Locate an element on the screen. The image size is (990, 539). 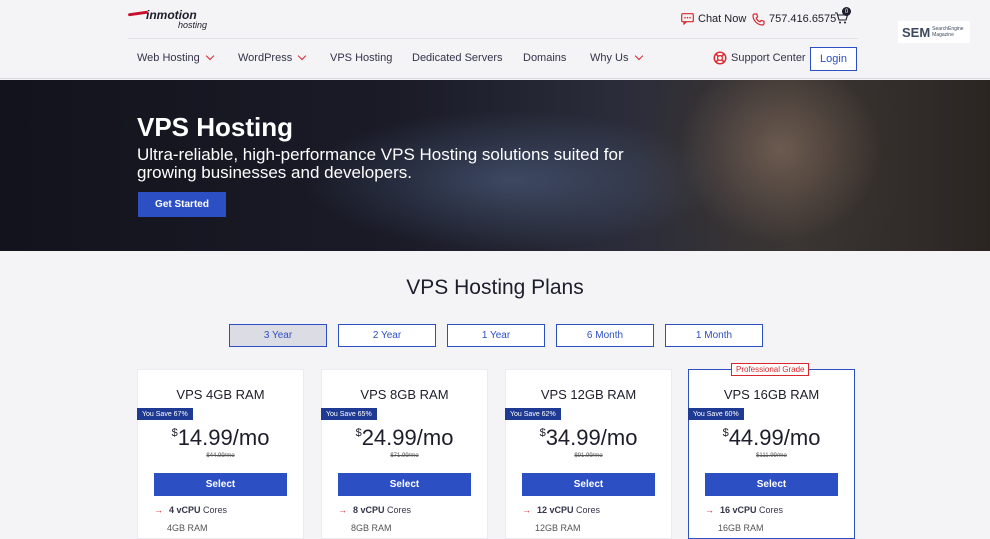
nav-wordpress-label: WordPress is located at coordinates (265, 58).